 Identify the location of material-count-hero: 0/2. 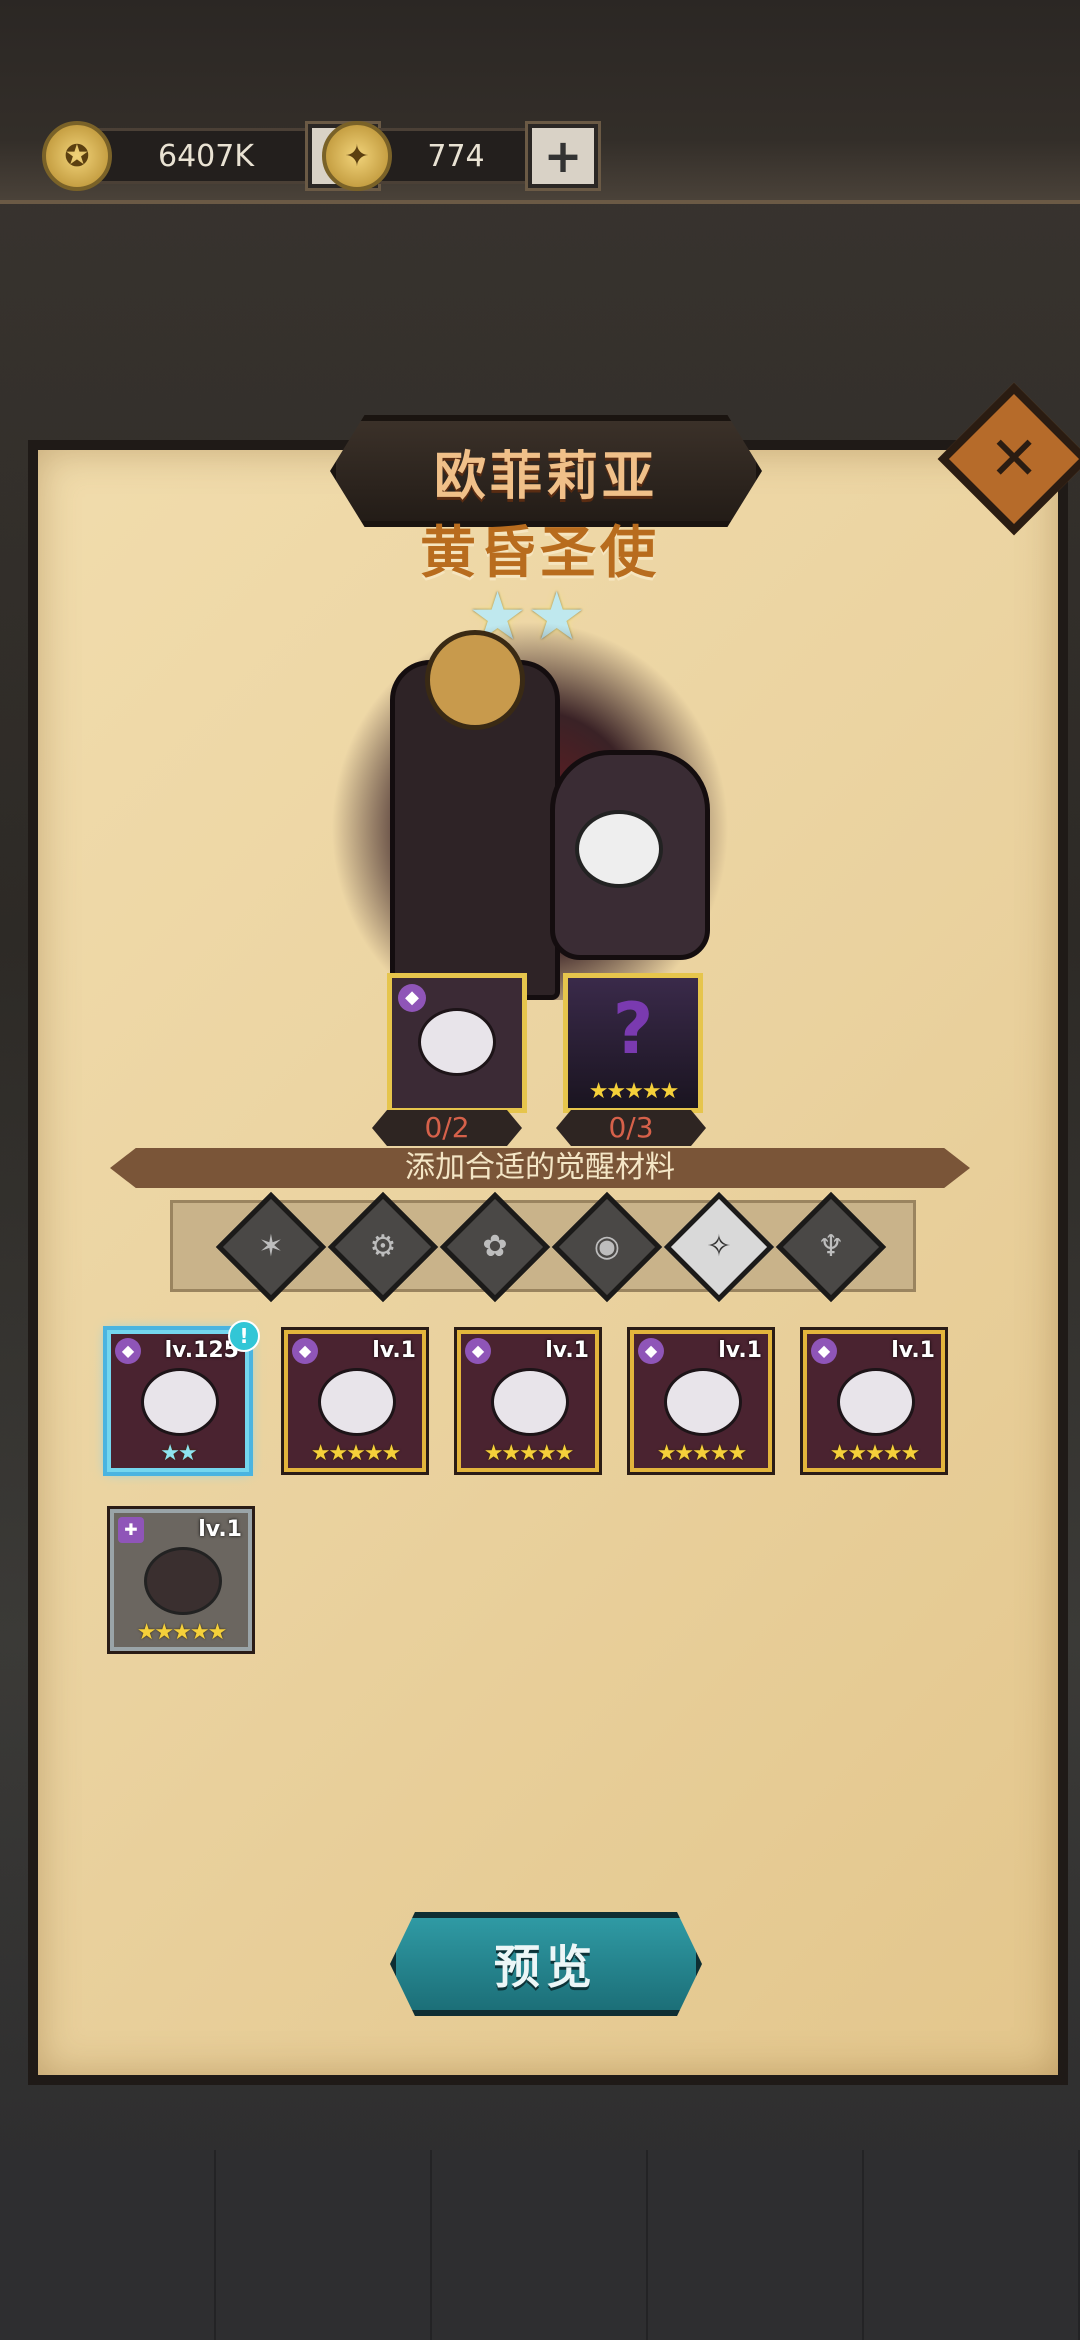
(447, 1128).